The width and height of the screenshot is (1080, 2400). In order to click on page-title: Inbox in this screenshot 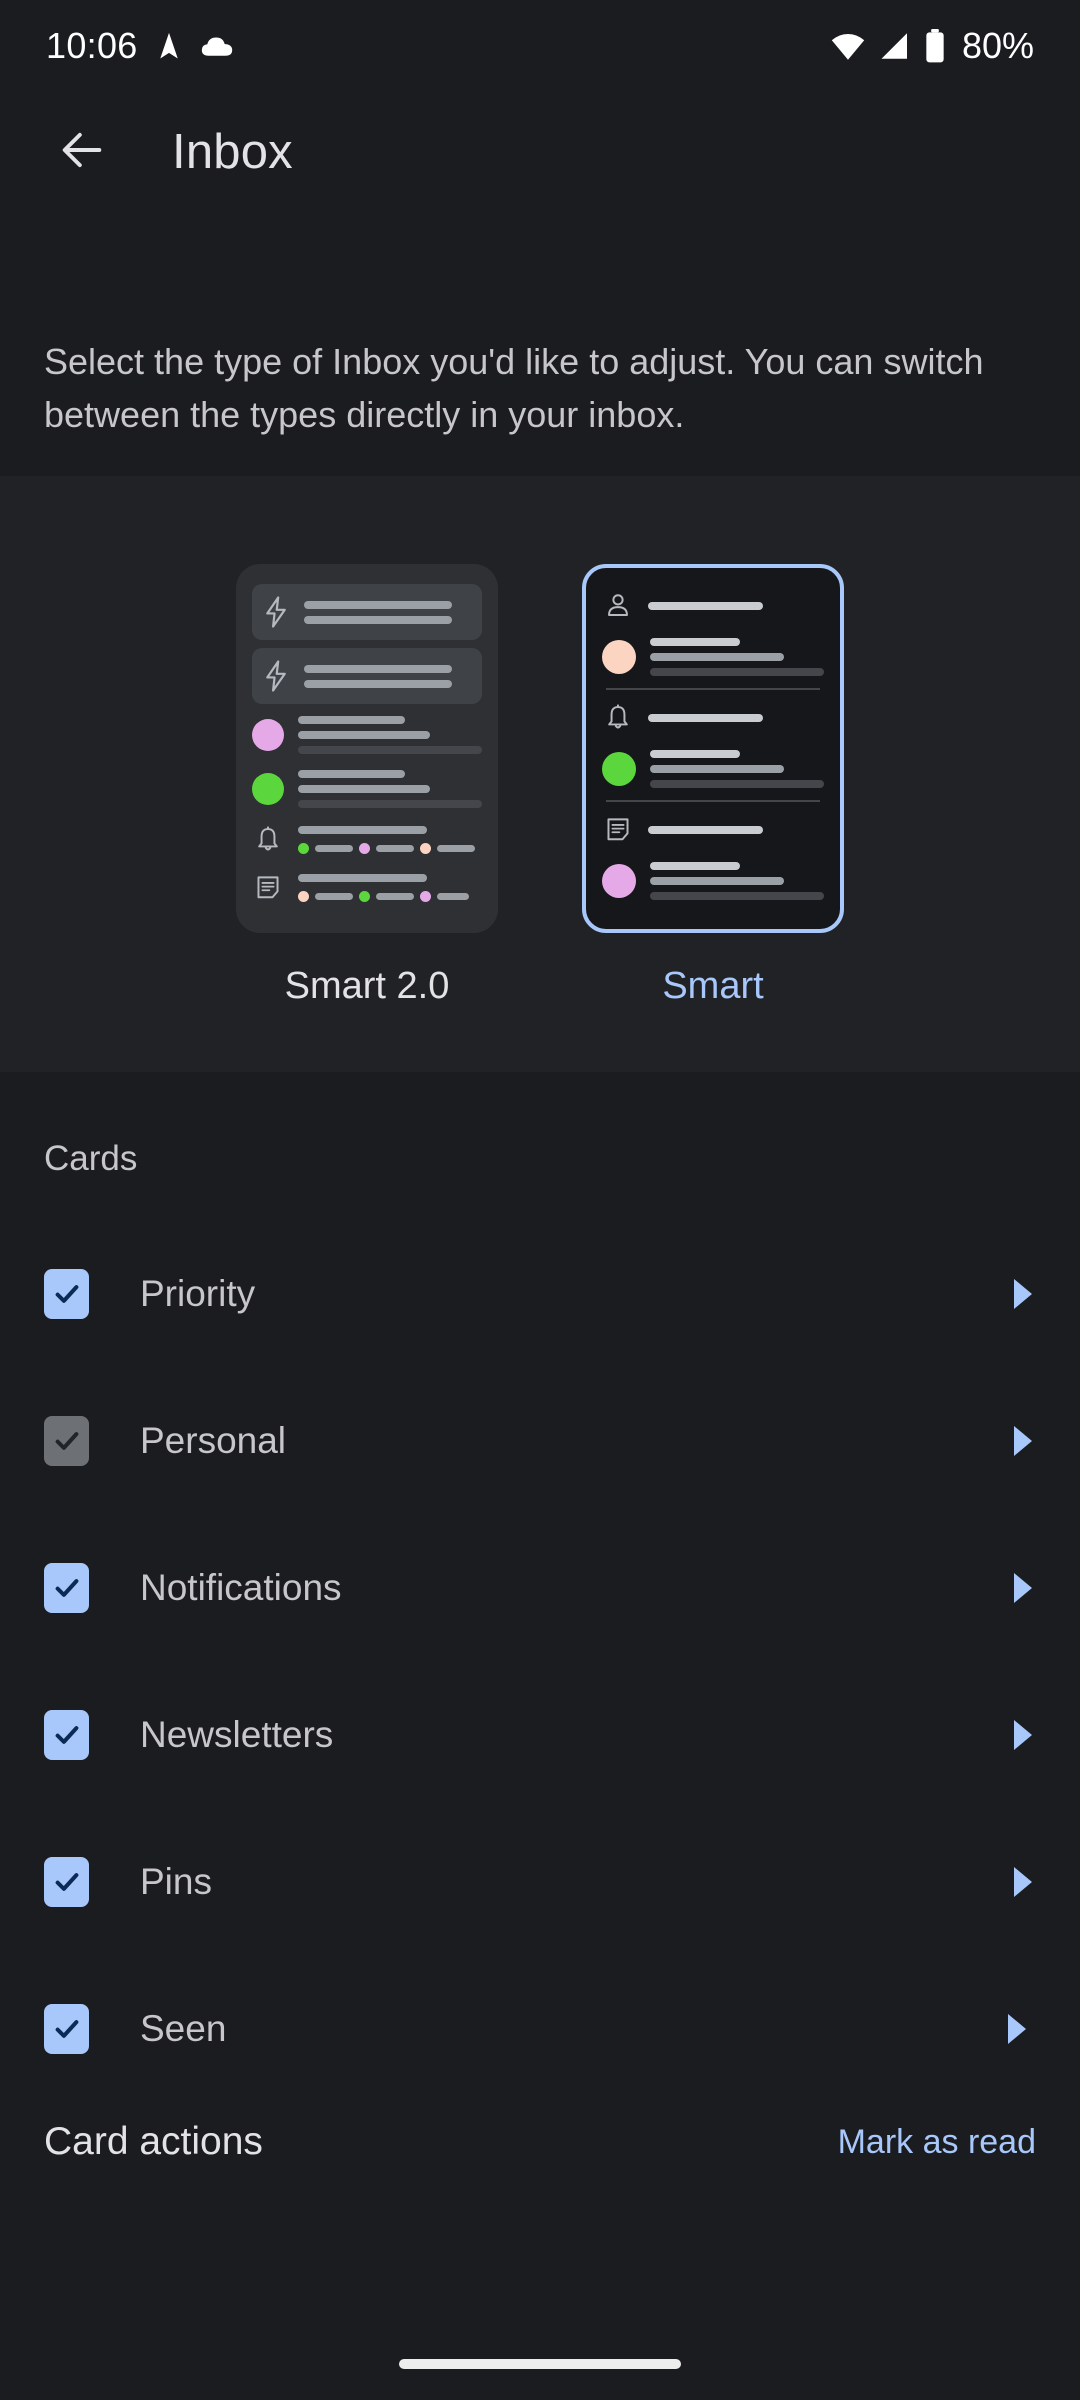, I will do `click(232, 152)`.